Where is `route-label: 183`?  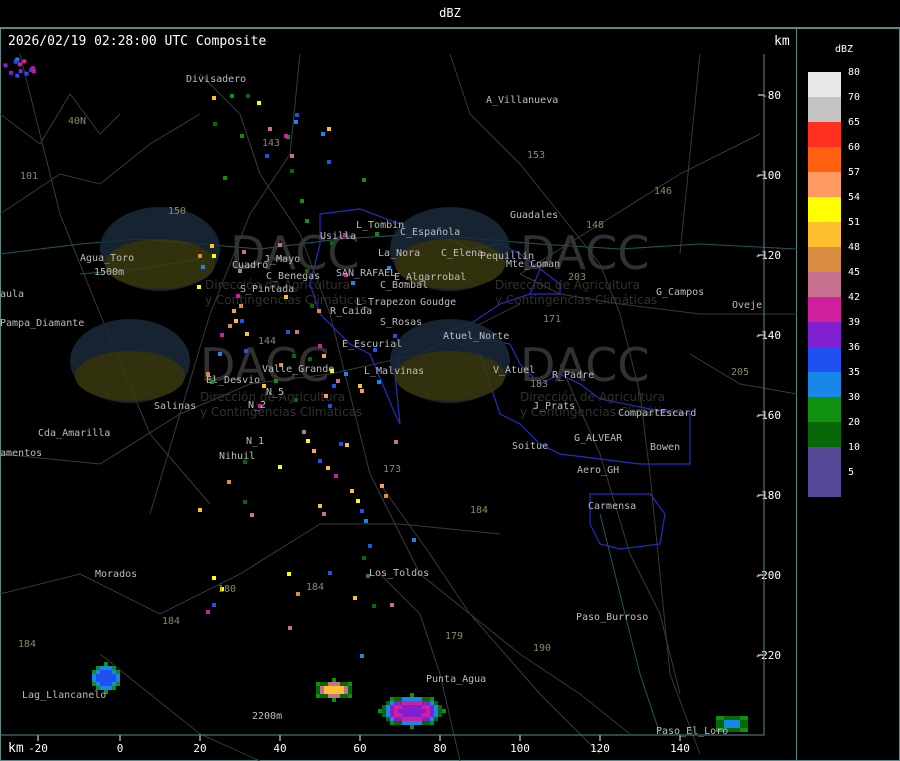
route-label: 183 is located at coordinates (539, 384).